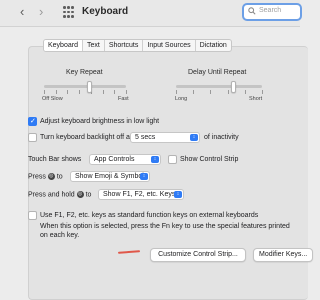 Image resolution: width=320 pixels, height=300 pixels. I want to click on backlight-off-label: Turn keyboard backlight off after, so click(90, 137).